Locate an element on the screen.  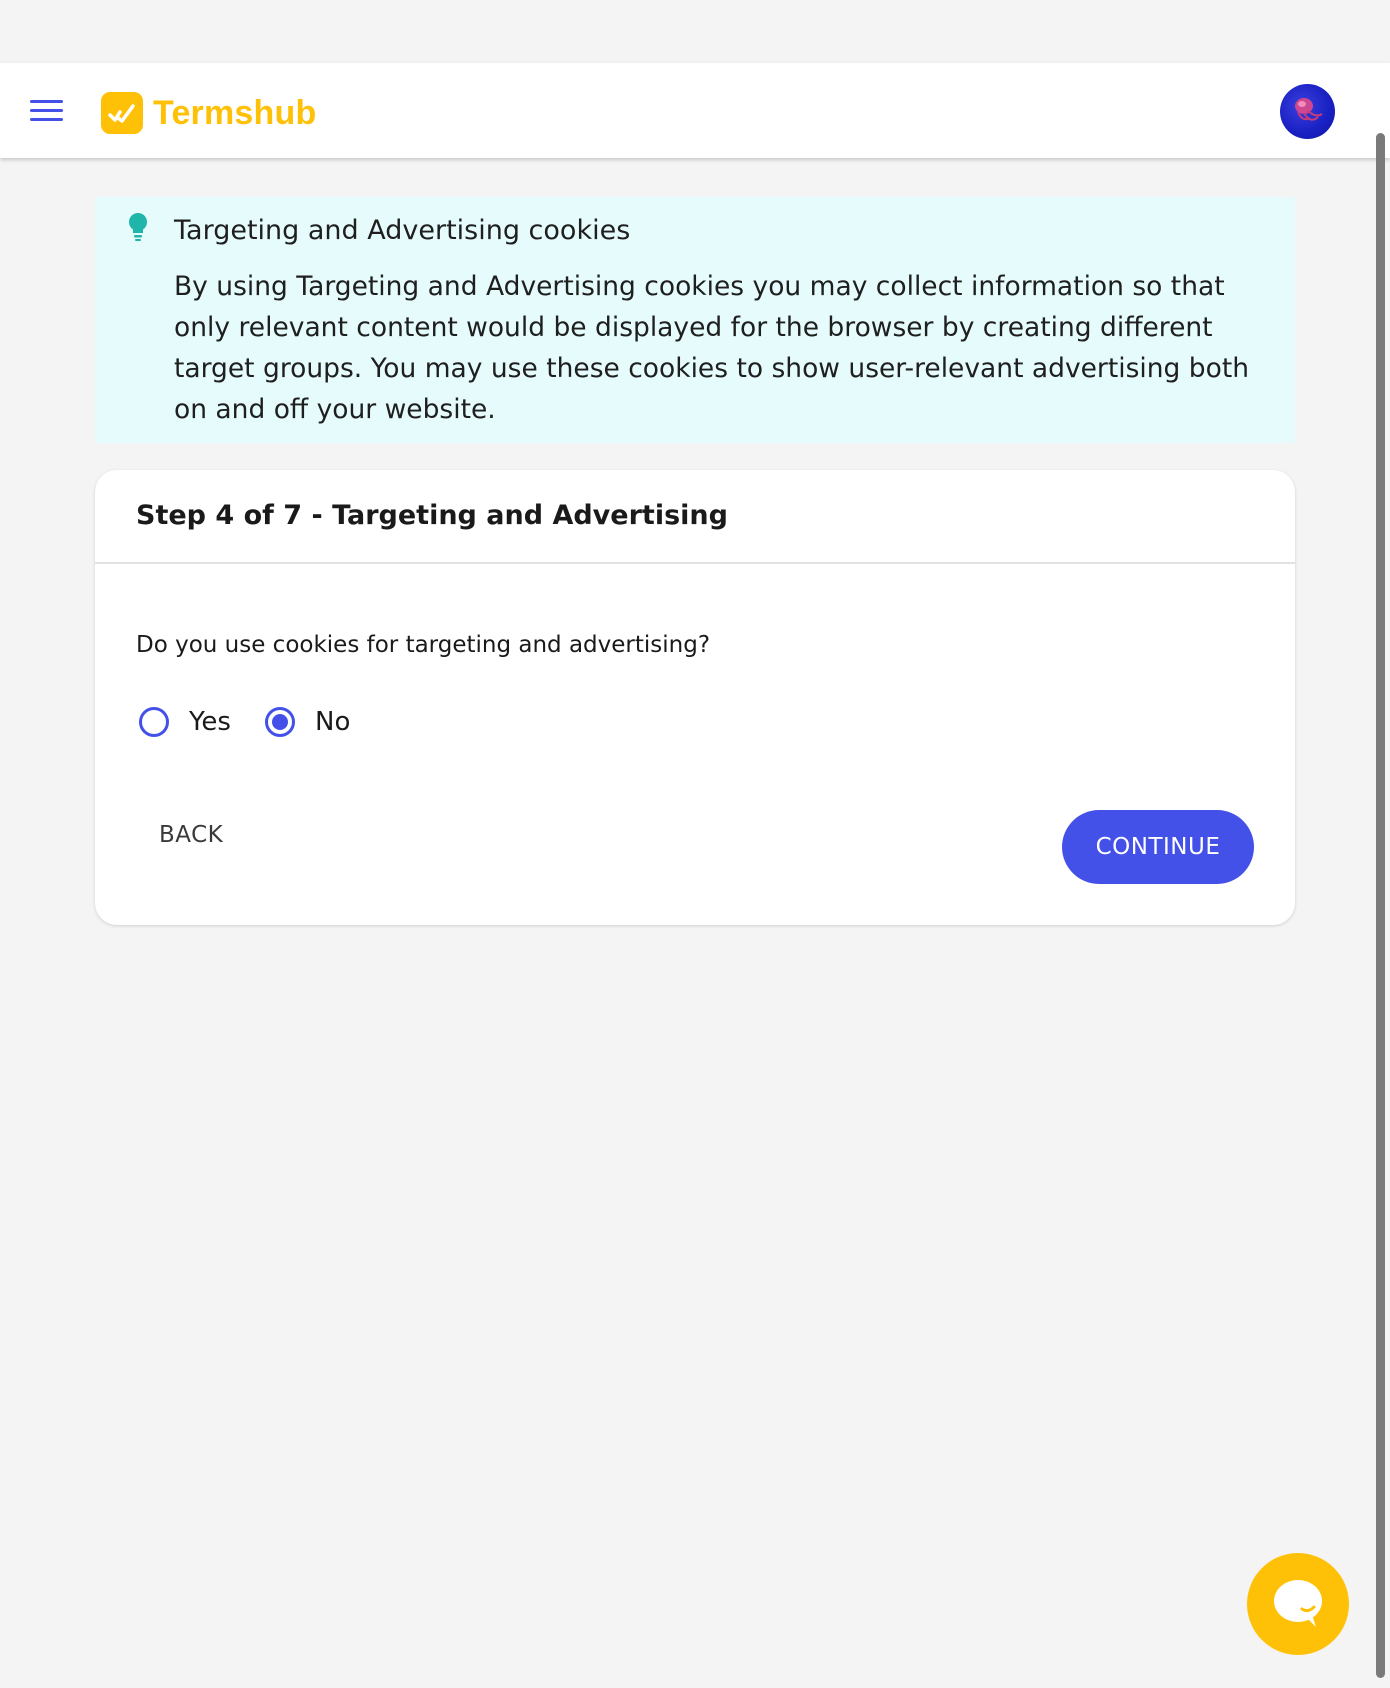
radio-no-label: No is located at coordinates (333, 722).